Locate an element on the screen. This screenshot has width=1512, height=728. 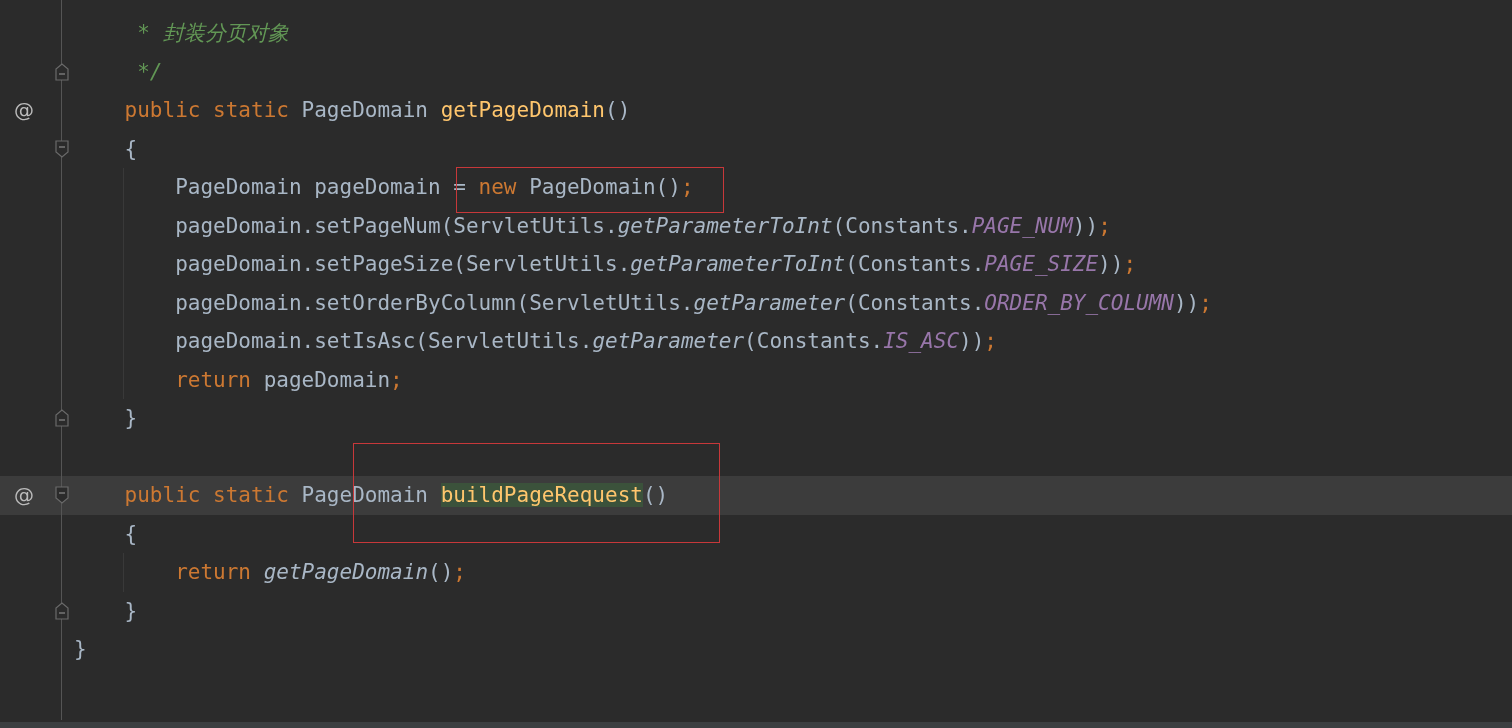
code-line: pageDomain.setOrderByColumn(ServletUtils.getParameter(Constants.ORDER_BY_COLUMN)); is located at coordinates (693, 302).